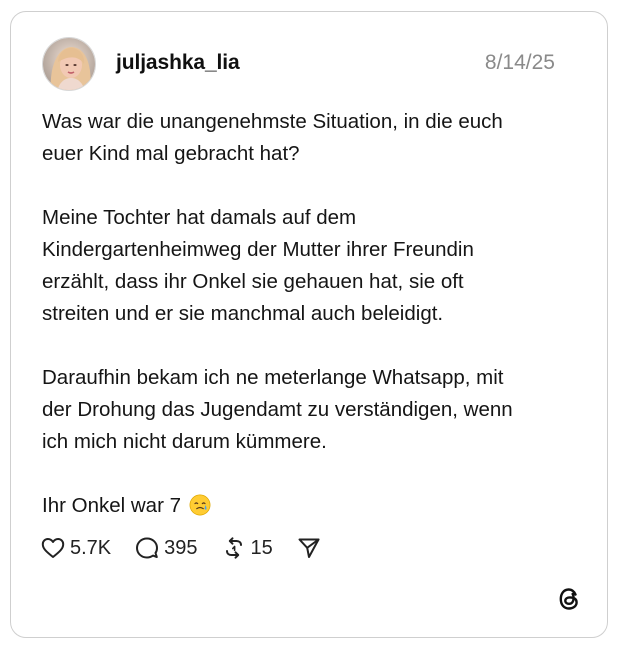  I want to click on comment-count: 395, so click(181, 547).